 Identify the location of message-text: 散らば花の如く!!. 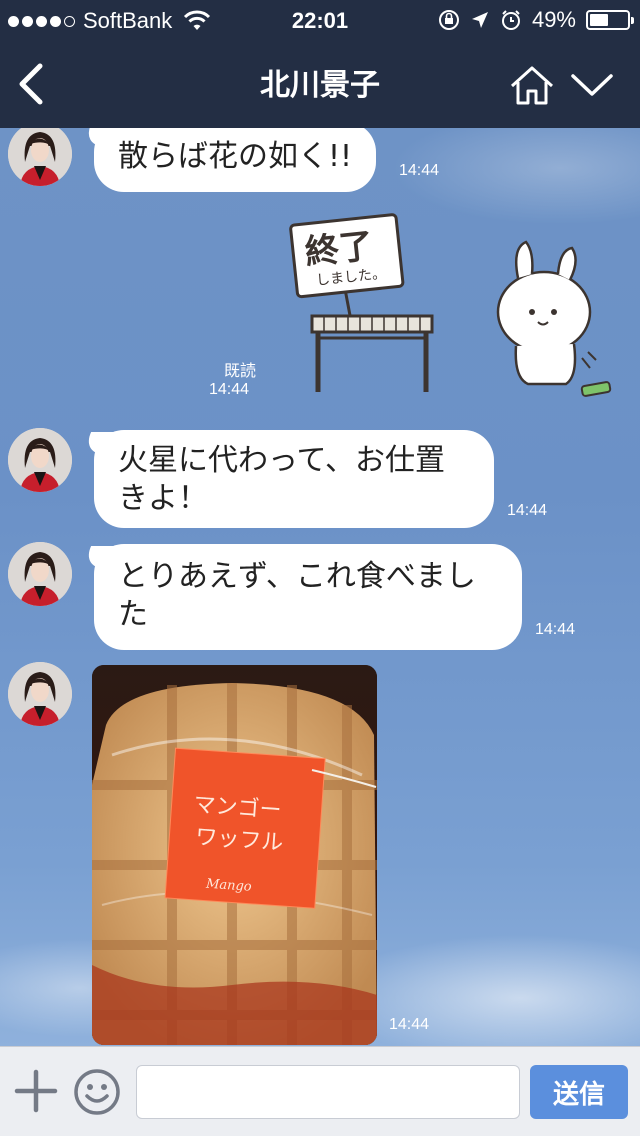
(235, 156).